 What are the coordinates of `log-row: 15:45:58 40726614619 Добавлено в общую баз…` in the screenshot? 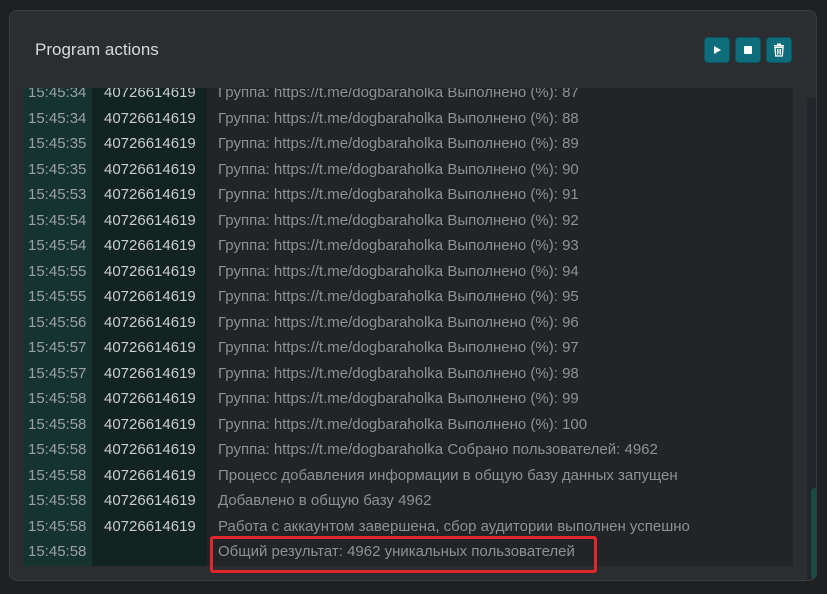 It's located at (408, 501).